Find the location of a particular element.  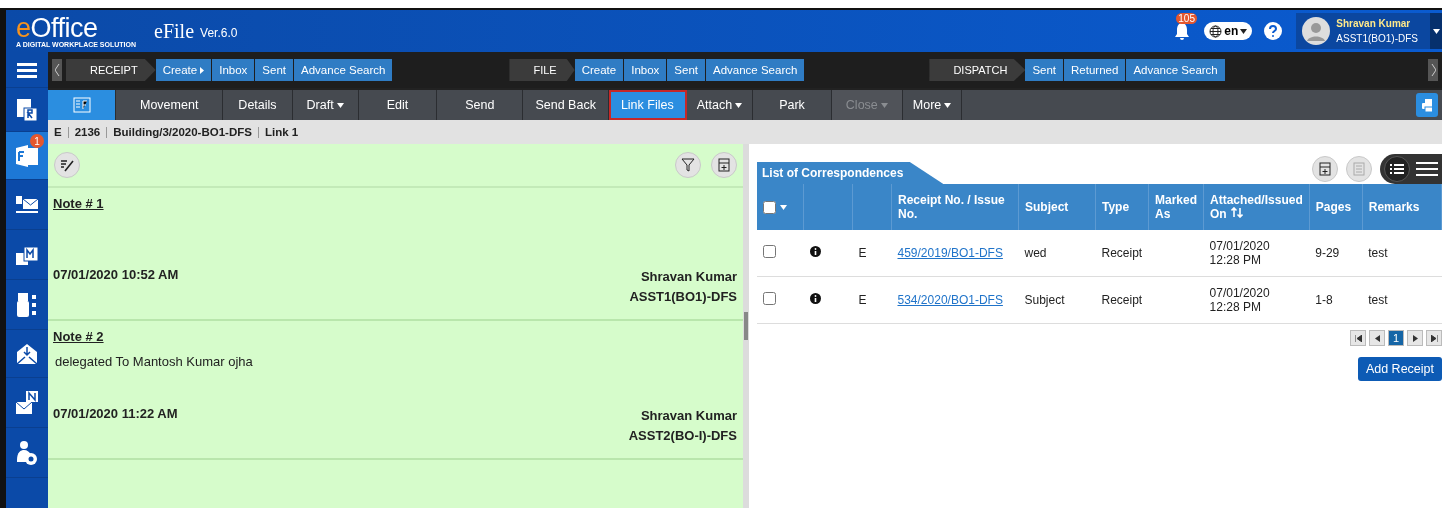

language-select: en is located at coordinates (1228, 31).